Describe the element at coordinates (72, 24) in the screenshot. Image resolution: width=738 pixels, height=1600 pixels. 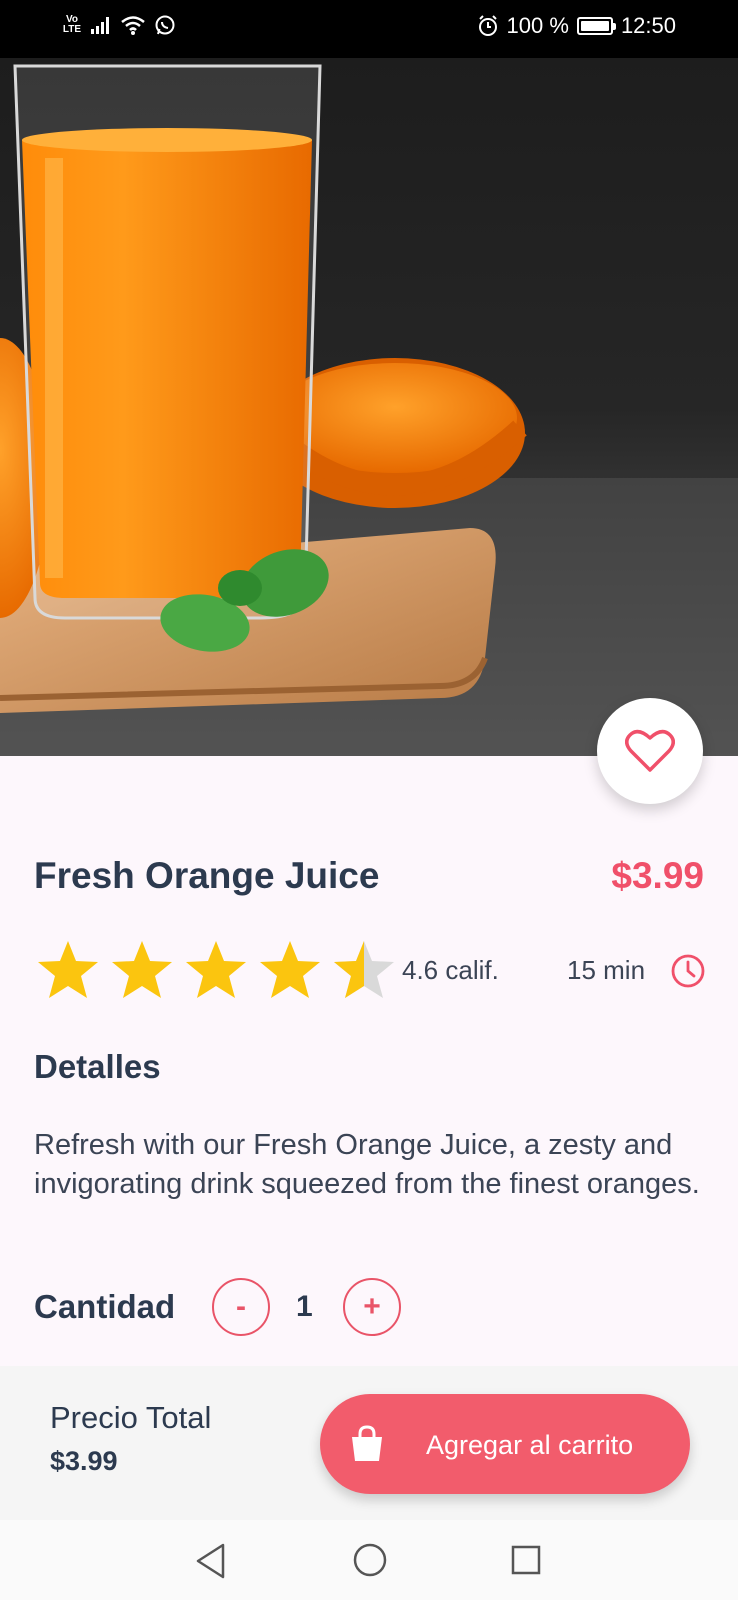
I see `volte-icon: Vo LTE` at that location.